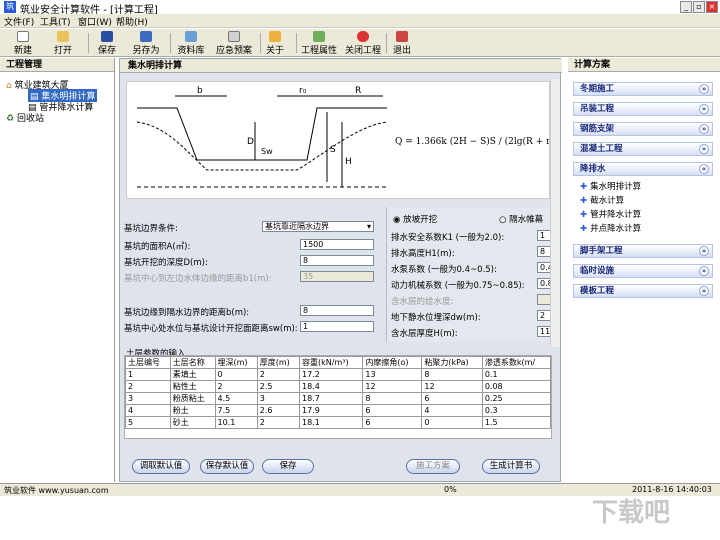  What do you see at coordinates (544, 251) in the screenshot?
I see `h1-input: 8` at bounding box center [544, 251].